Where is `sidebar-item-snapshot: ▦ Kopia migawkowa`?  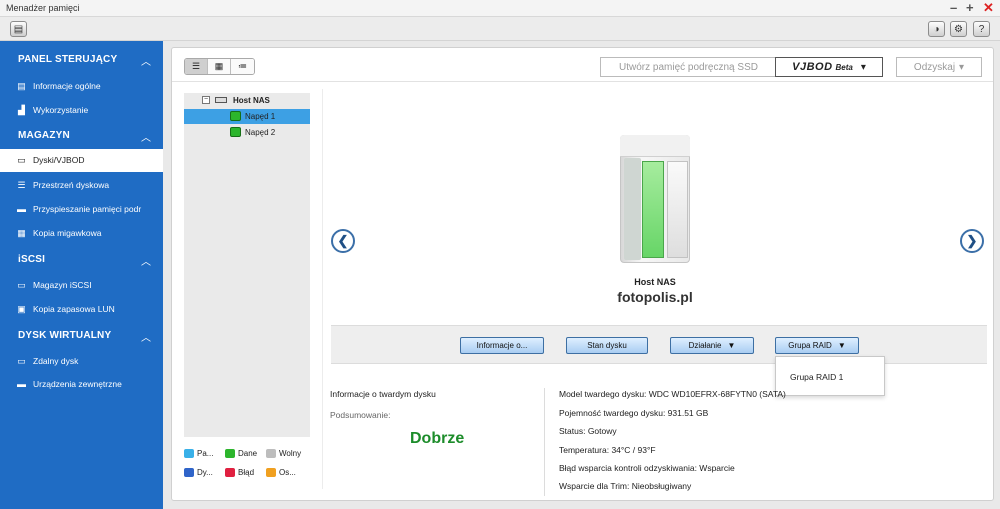 sidebar-item-snapshot: ▦ Kopia migawkowa is located at coordinates (81, 233).